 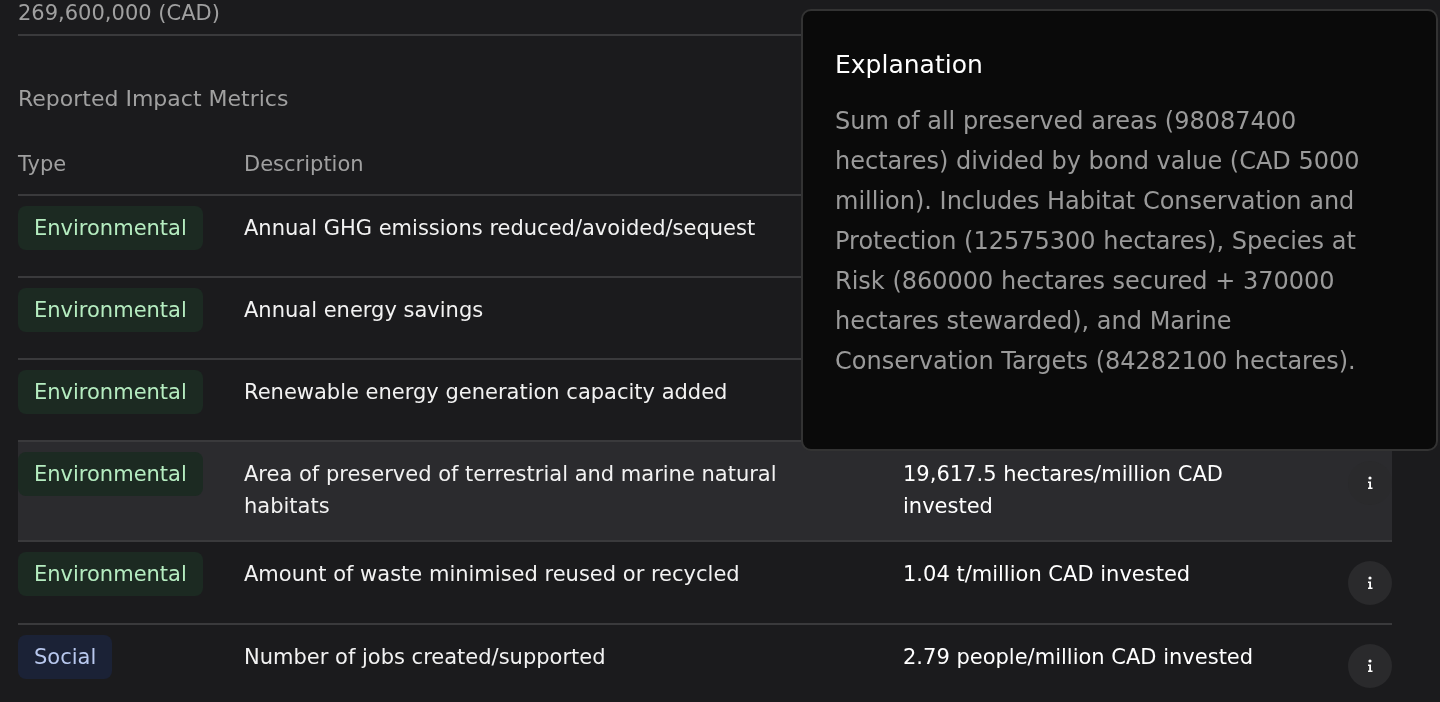 What do you see at coordinates (364, 310) in the screenshot?
I see `description-text: Annual energy savings` at bounding box center [364, 310].